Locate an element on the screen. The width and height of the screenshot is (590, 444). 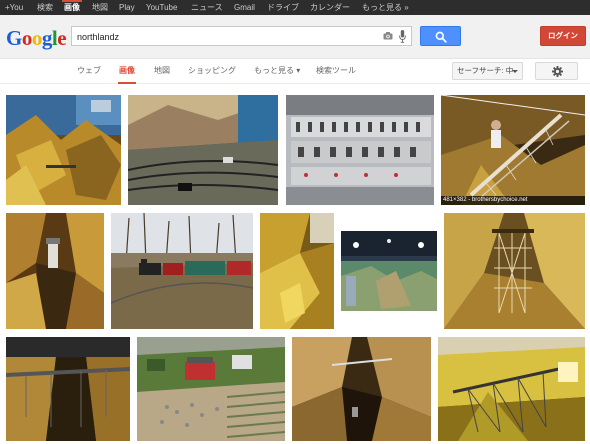
result-image-steam-train is located at coordinates (182, 271).